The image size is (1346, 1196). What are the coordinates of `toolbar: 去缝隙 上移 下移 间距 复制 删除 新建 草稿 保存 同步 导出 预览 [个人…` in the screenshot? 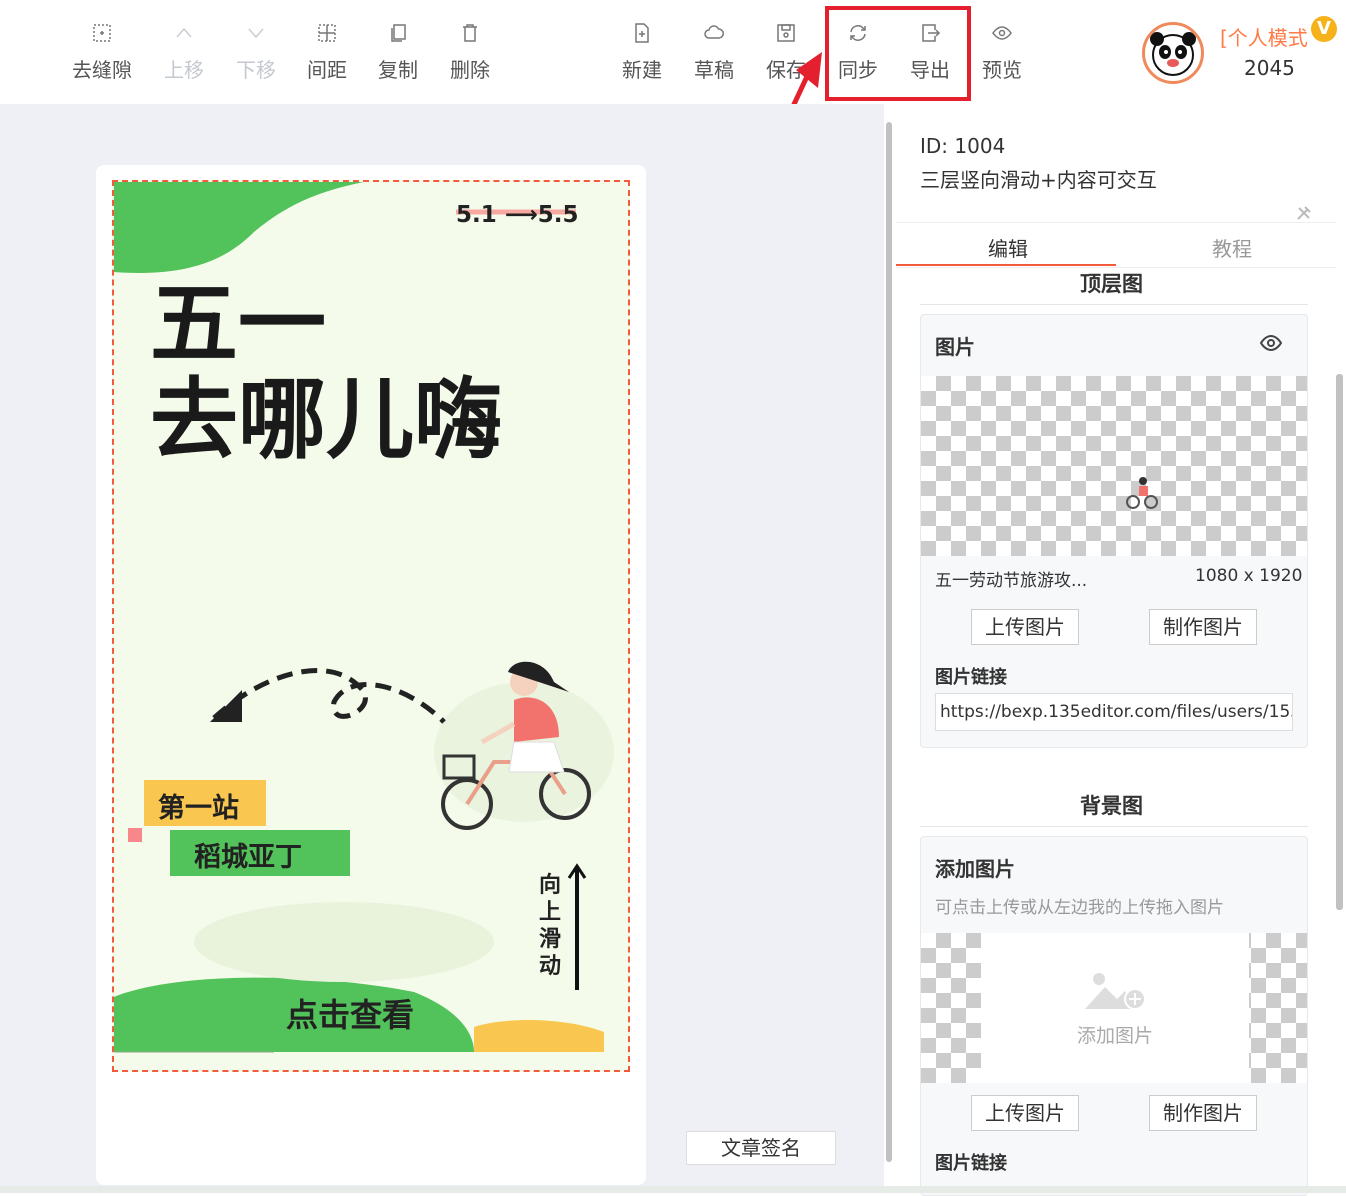 It's located at (673, 81).